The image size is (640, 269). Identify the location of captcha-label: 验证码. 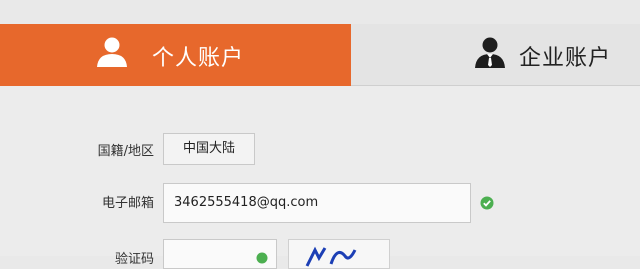
(134, 259).